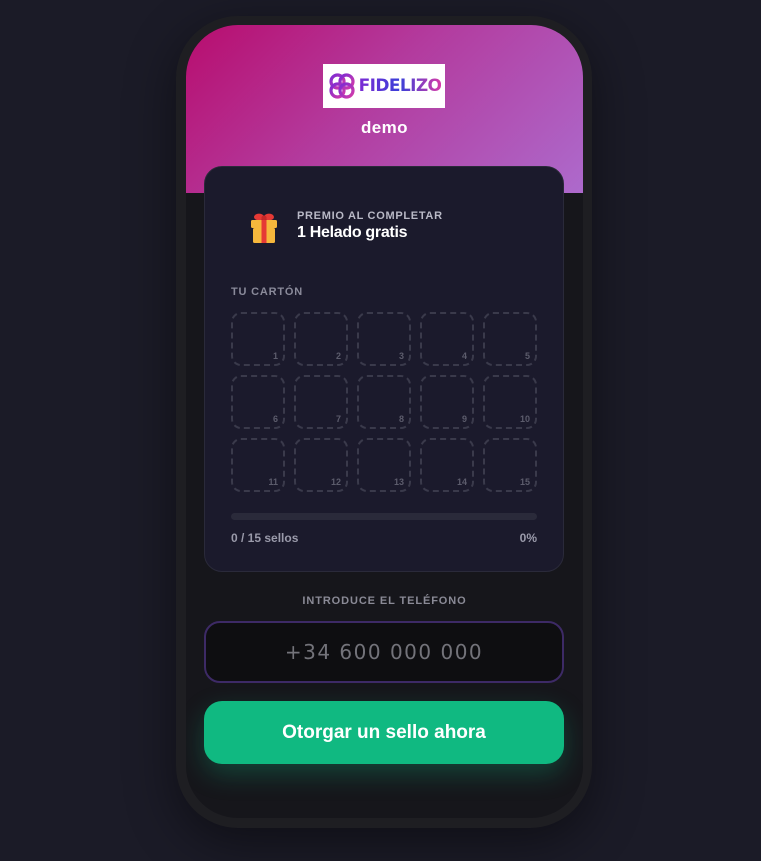 The image size is (761, 861). Describe the element at coordinates (447, 465) in the screenshot. I see `stamp-slot: 14` at that location.